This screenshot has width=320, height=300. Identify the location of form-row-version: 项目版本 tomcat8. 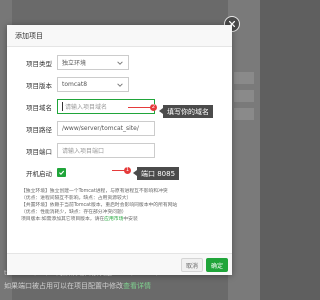
(119, 84).